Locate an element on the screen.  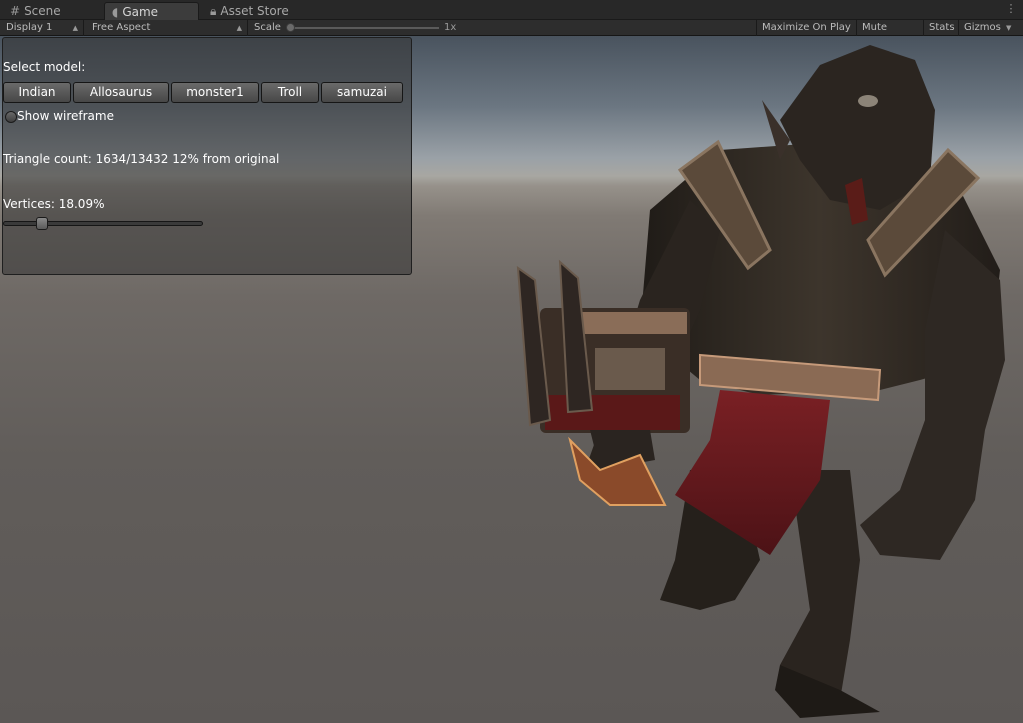
aspect-dropdown: Free Aspect ▲ is located at coordinates (167, 28).